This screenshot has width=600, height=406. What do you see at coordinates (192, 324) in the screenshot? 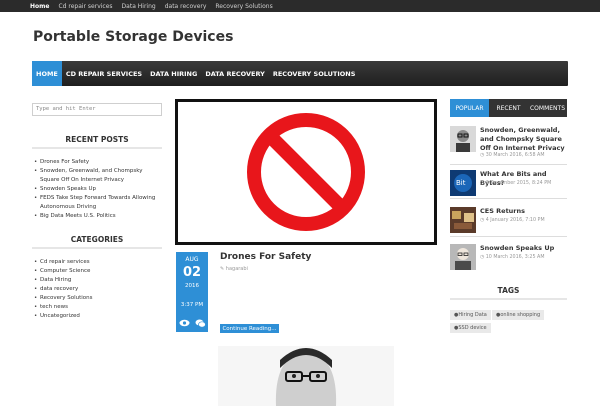
I see `post-actions` at bounding box center [192, 324].